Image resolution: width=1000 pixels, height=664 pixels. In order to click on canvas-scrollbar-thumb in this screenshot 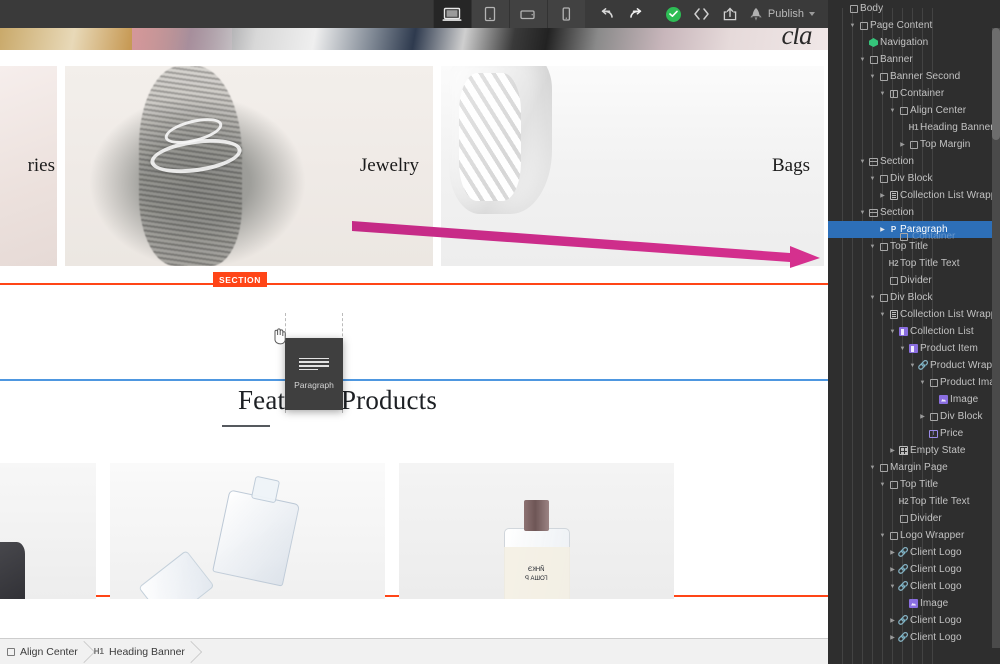, I will do `click(996, 84)`.